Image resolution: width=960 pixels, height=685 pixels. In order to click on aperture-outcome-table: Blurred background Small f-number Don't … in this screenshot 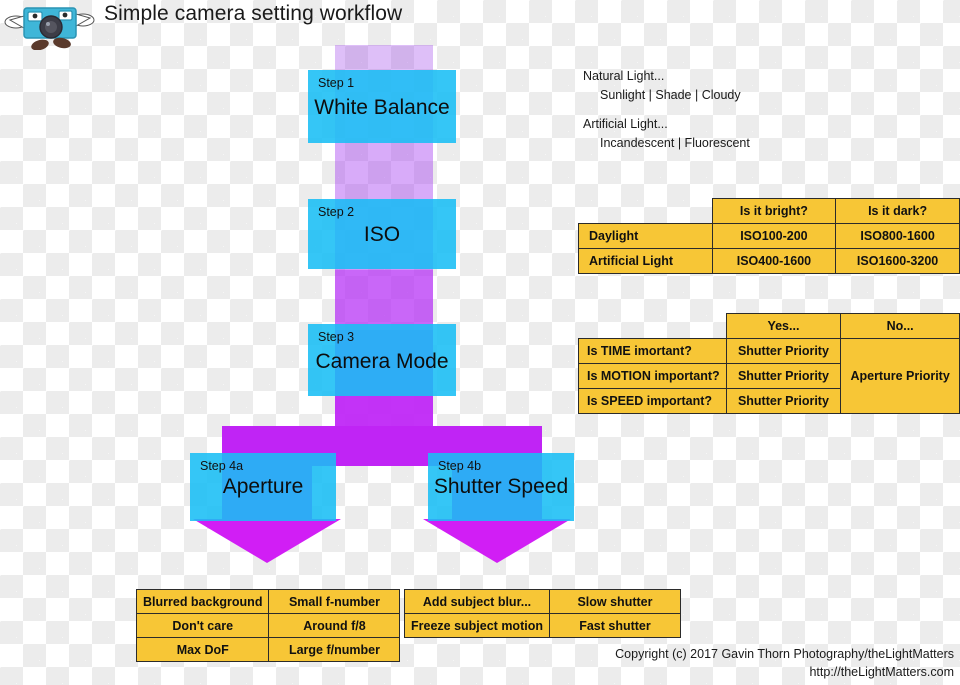, I will do `click(268, 625)`.